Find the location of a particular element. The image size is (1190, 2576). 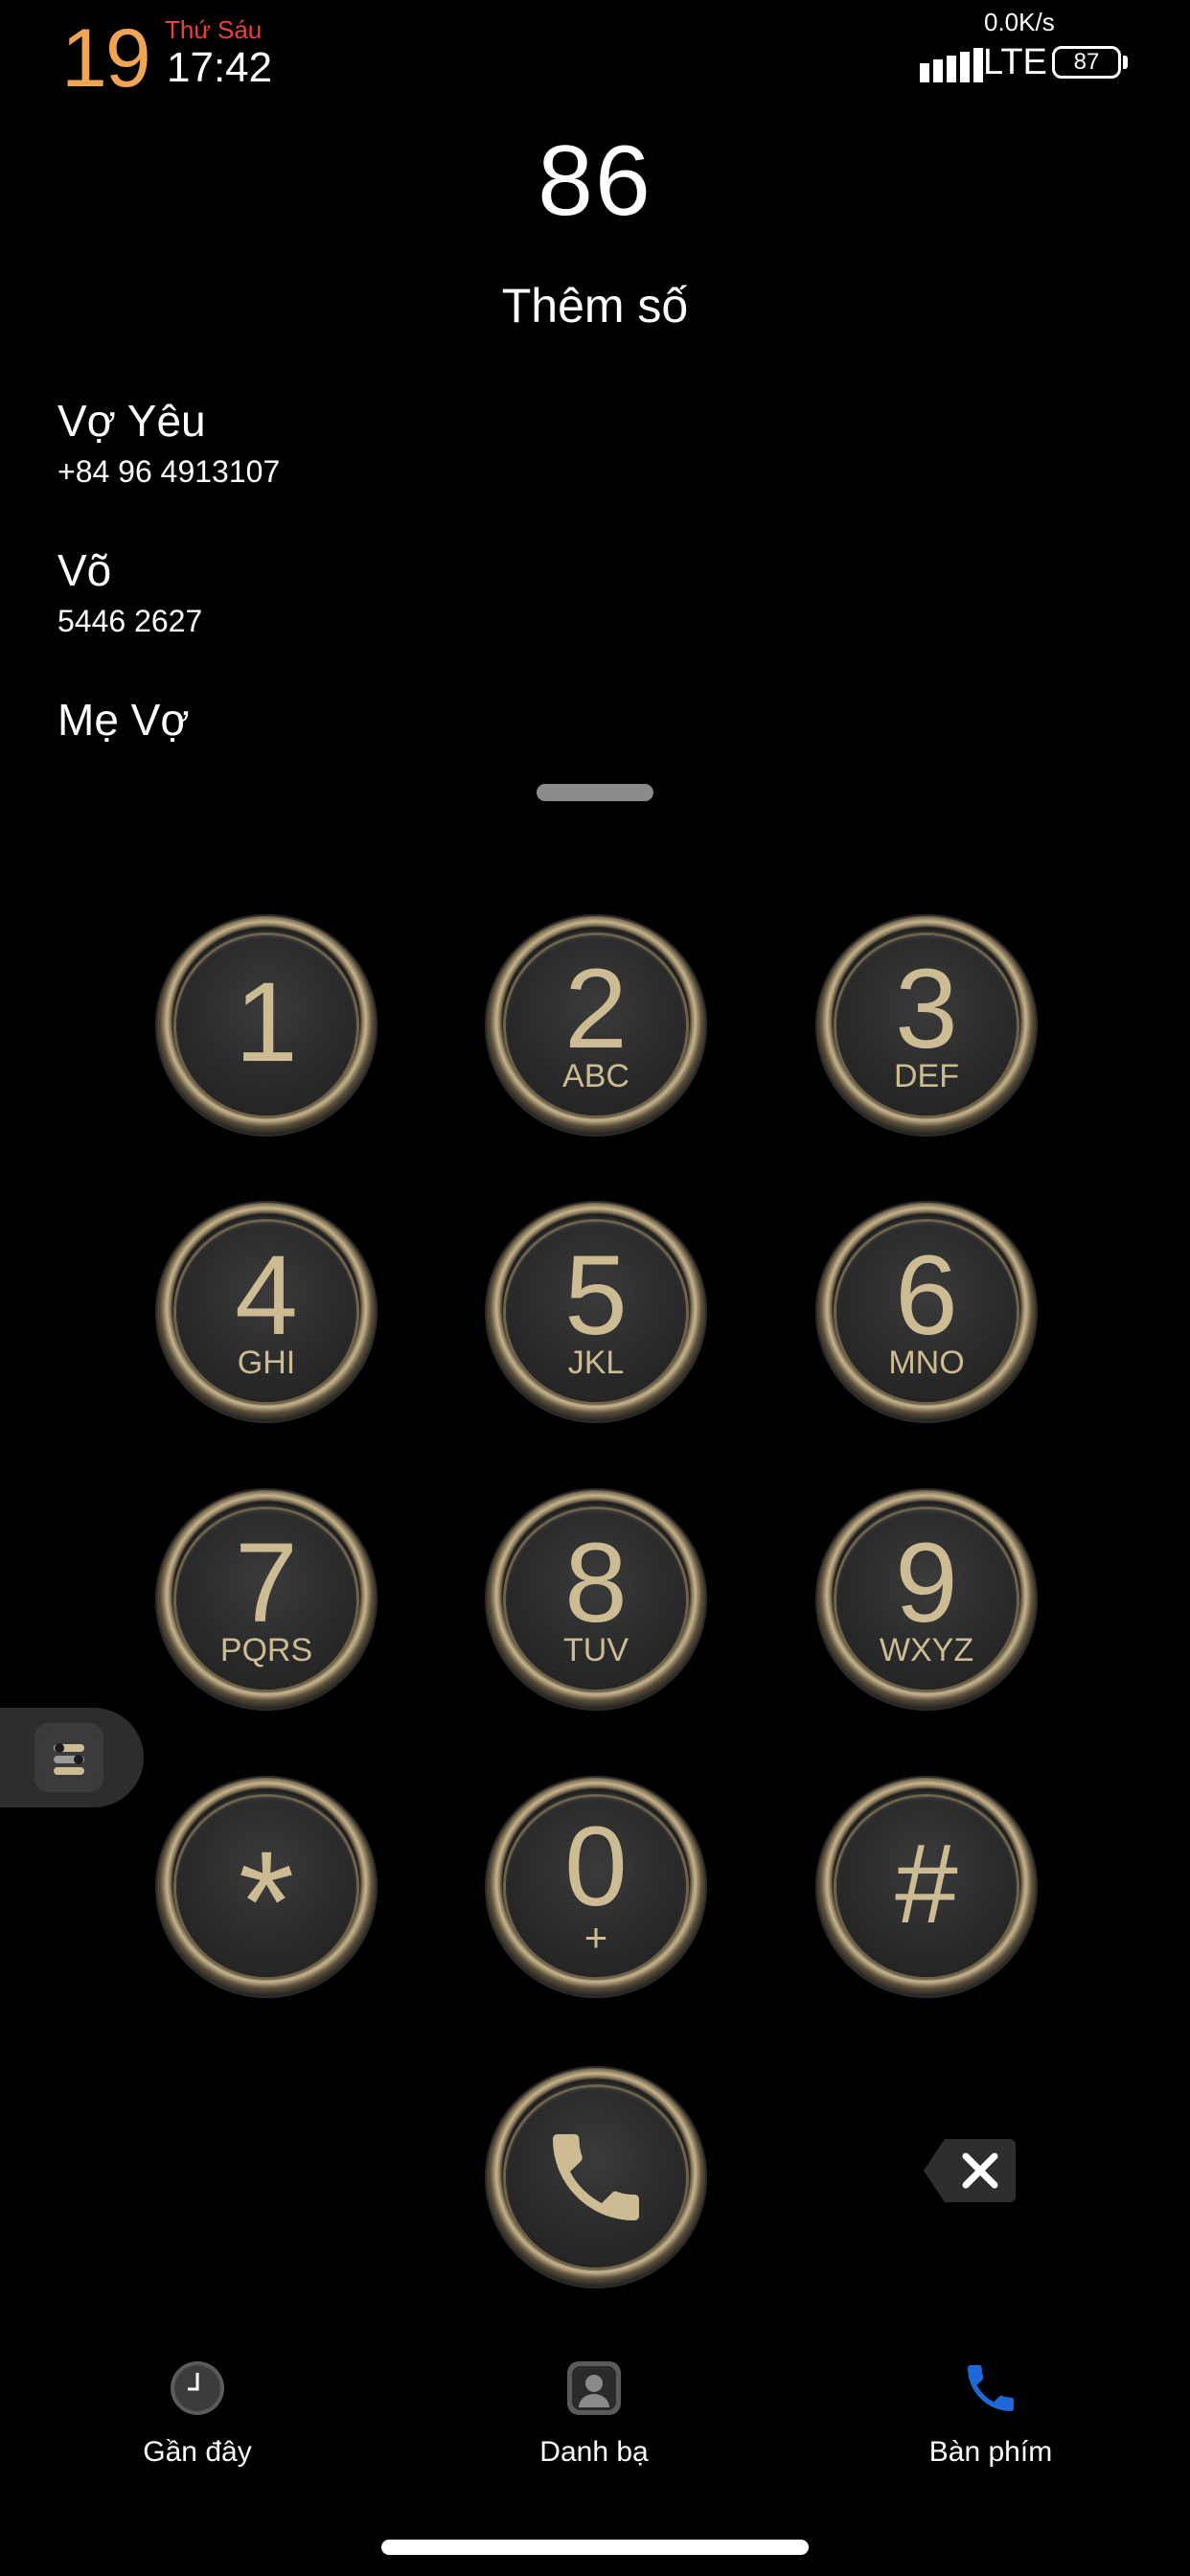

key-7: 7 PQRS is located at coordinates (266, 1599).